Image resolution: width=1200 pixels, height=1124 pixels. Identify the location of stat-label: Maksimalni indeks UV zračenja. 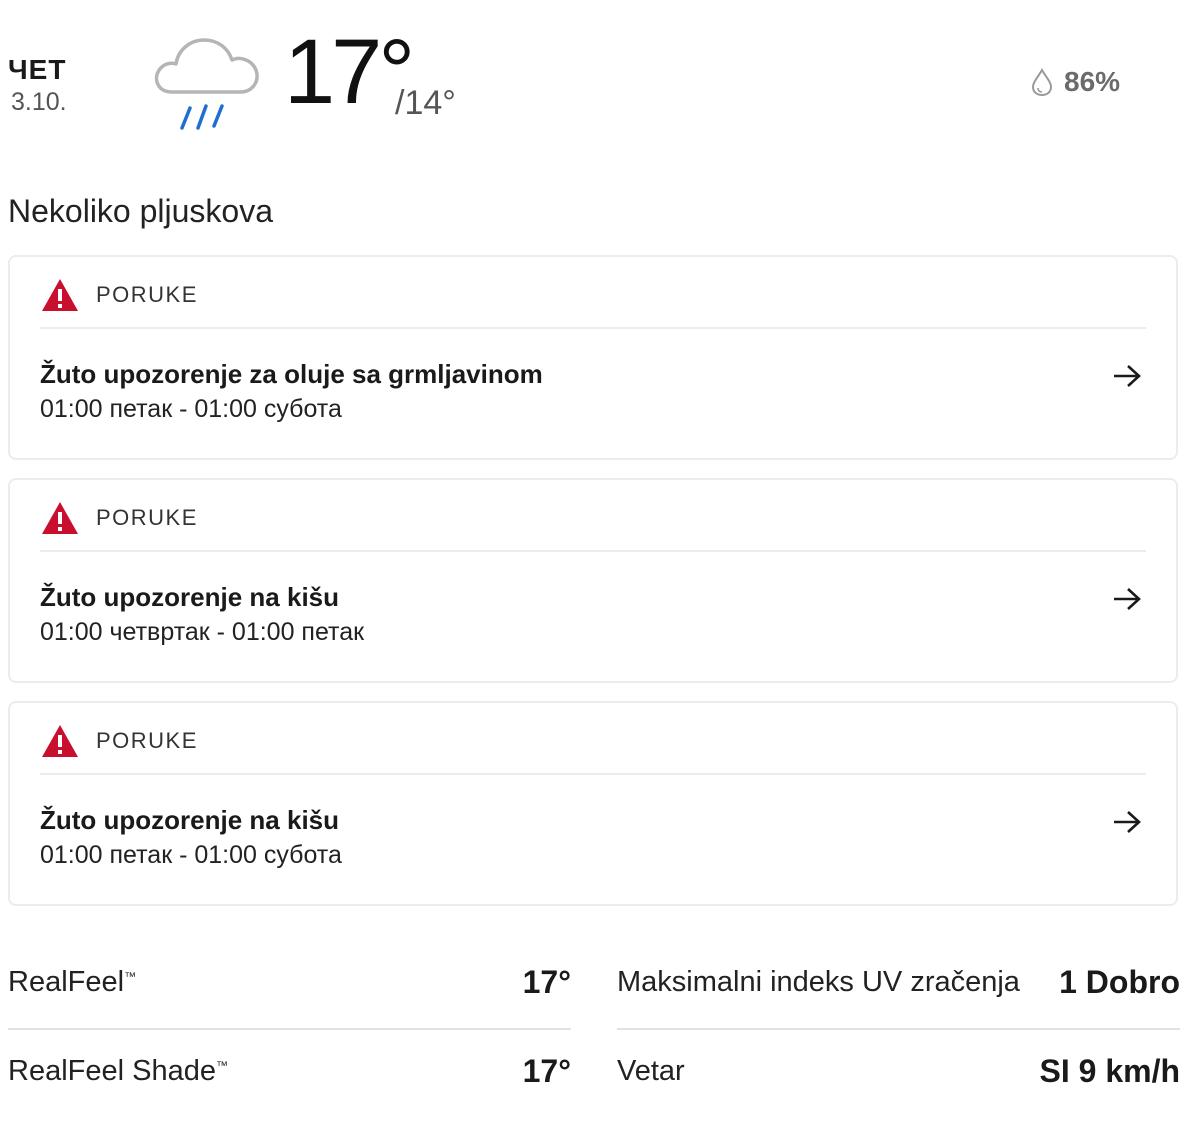
(818, 982).